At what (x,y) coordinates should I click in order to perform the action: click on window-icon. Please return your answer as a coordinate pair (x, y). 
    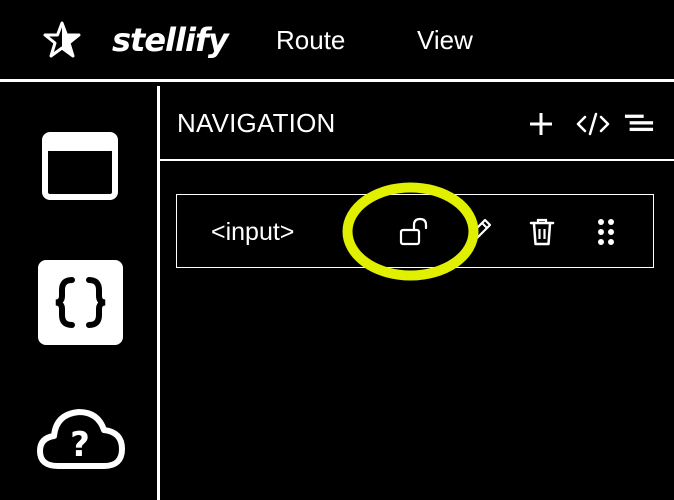
    Looking at the image, I should click on (80, 166).